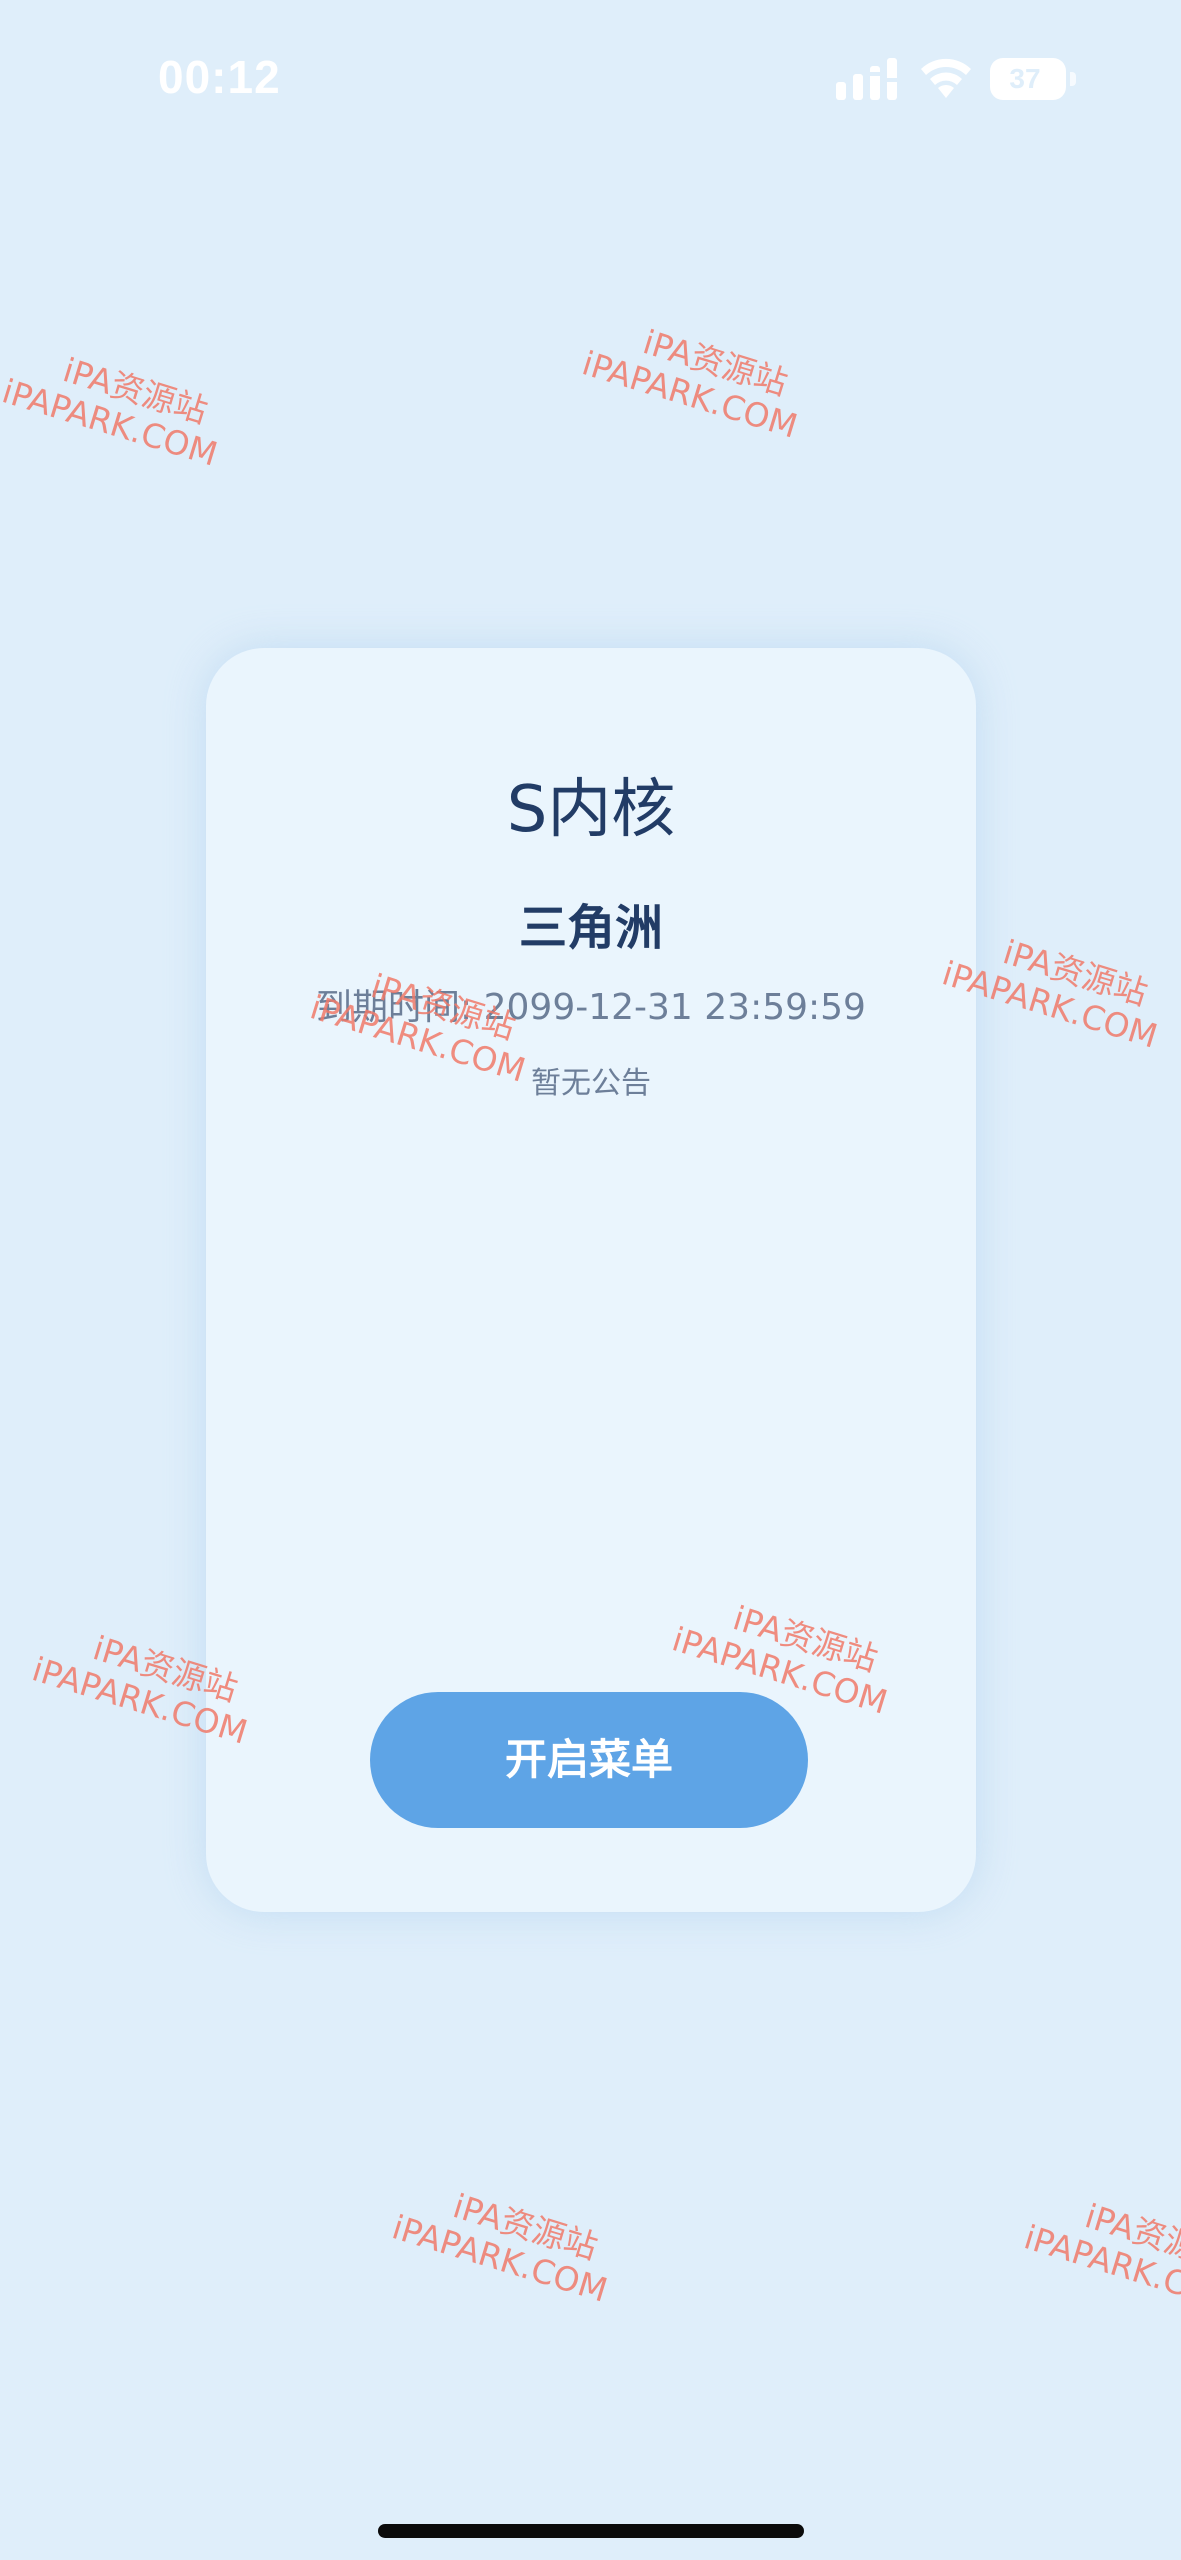  I want to click on card-subtitle: 三角洲, so click(590, 928).